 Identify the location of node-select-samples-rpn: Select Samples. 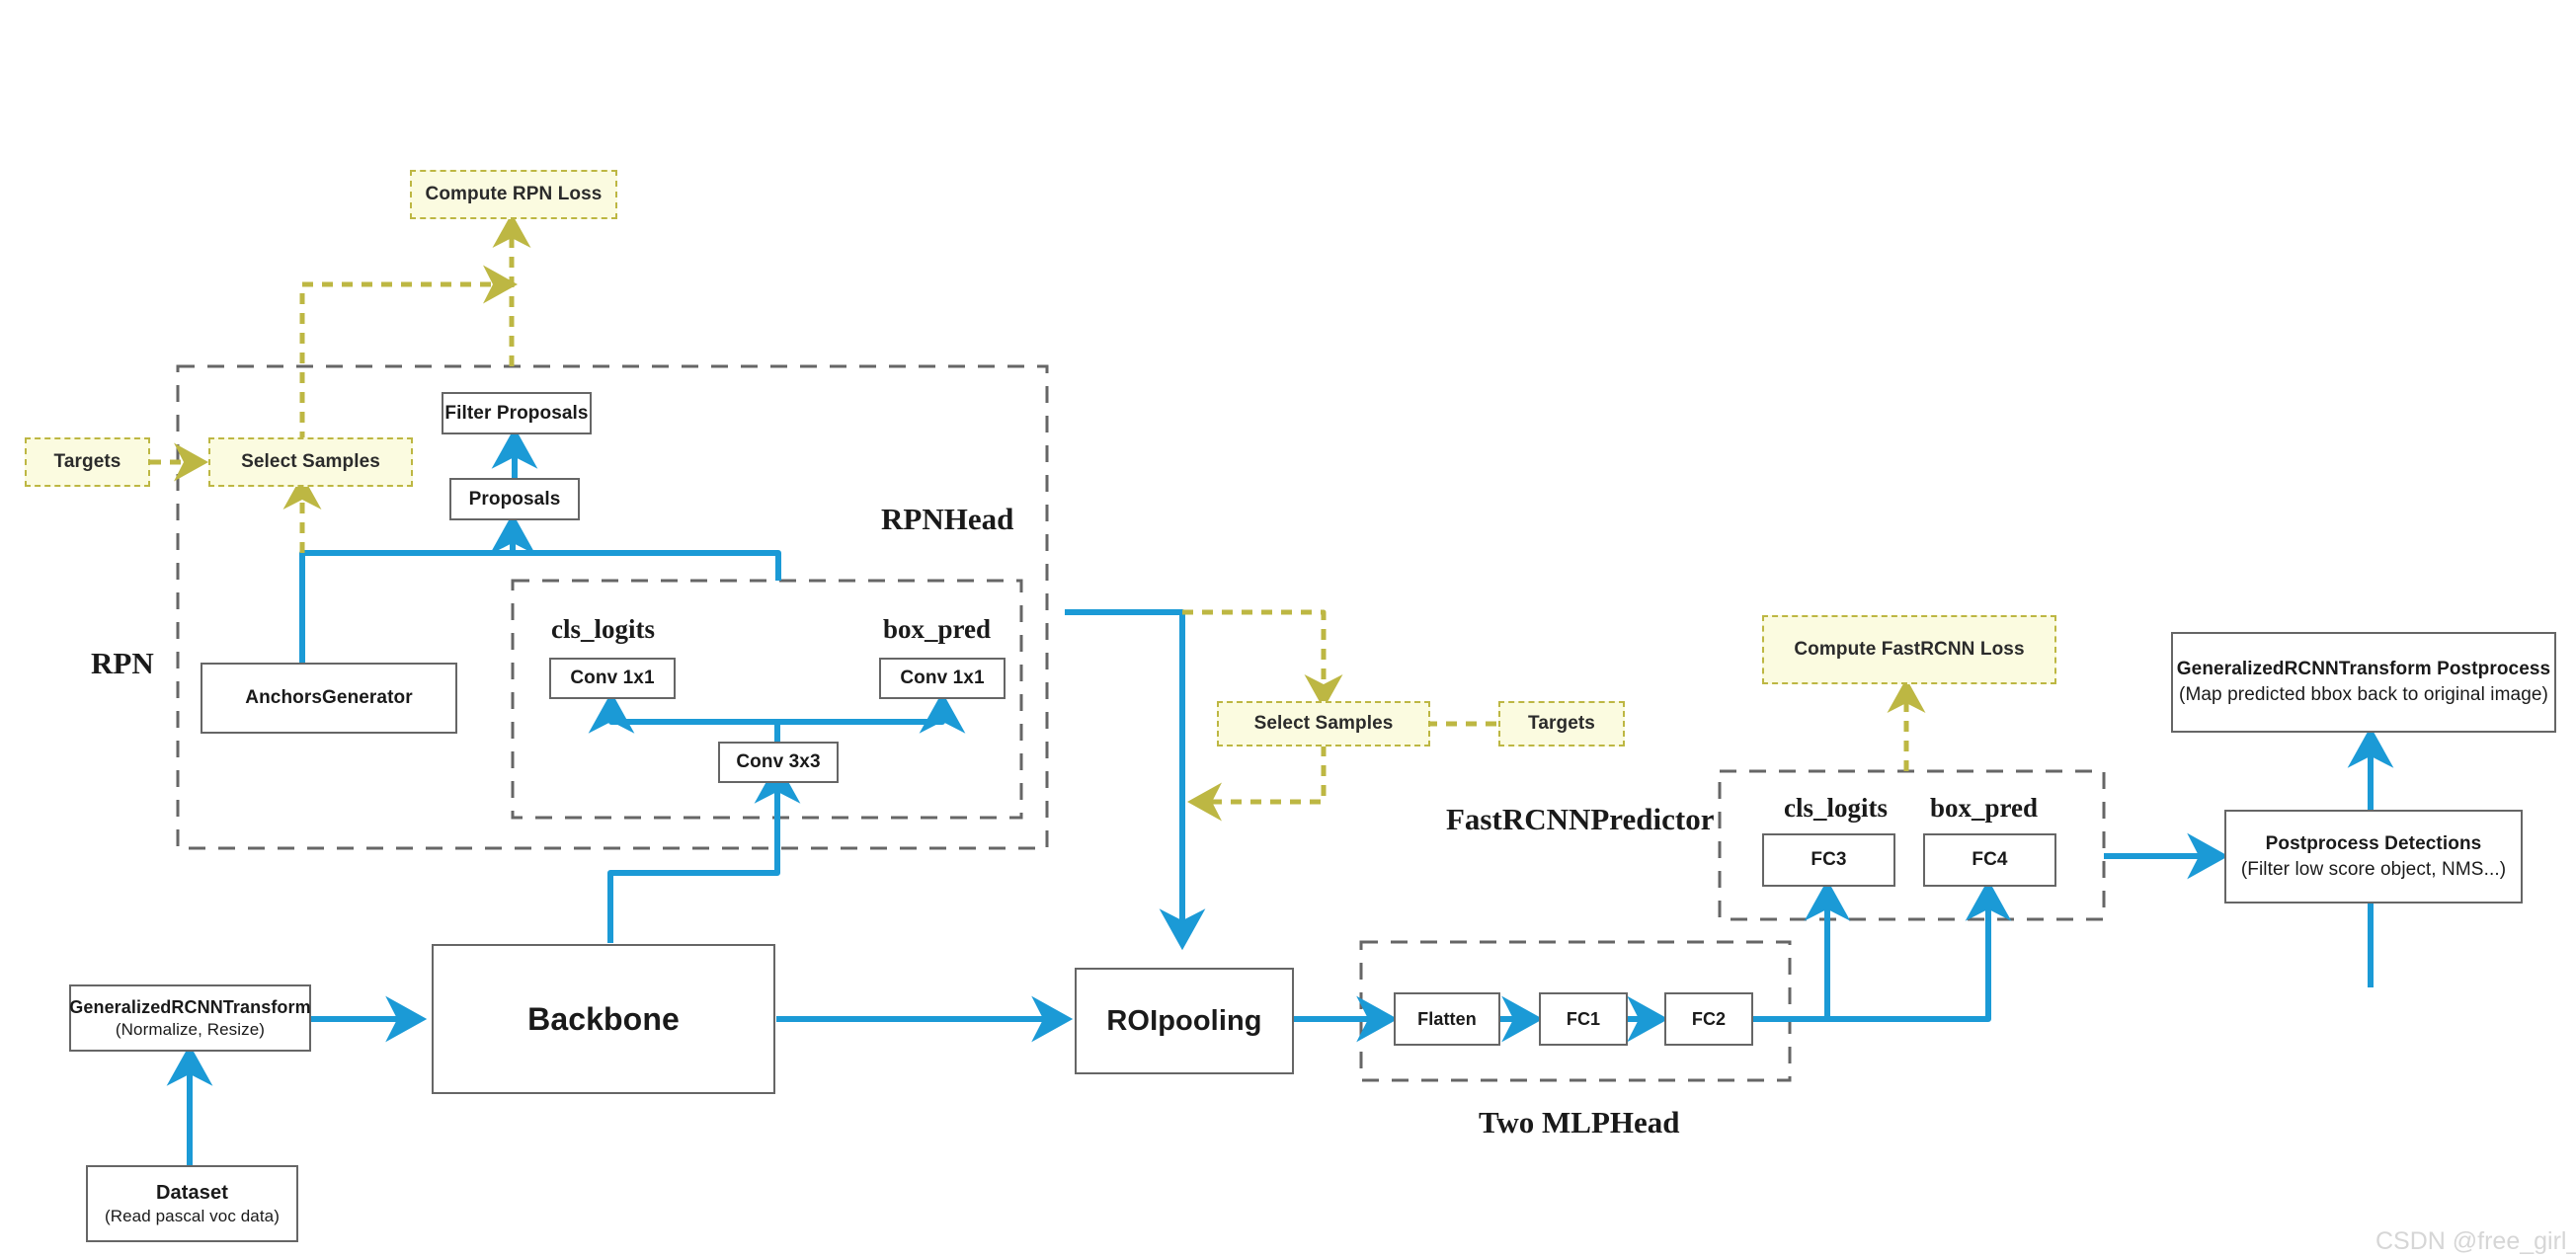
(310, 462).